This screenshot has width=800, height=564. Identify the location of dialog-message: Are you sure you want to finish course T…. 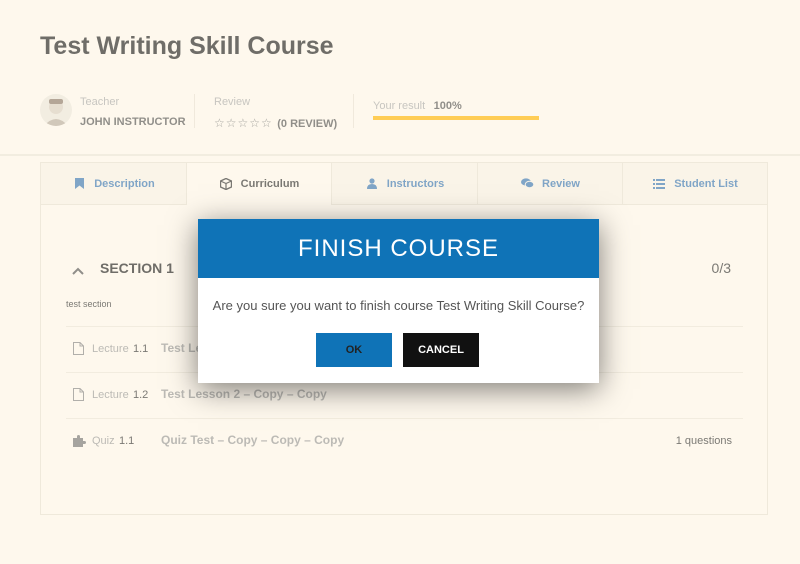
(398, 305).